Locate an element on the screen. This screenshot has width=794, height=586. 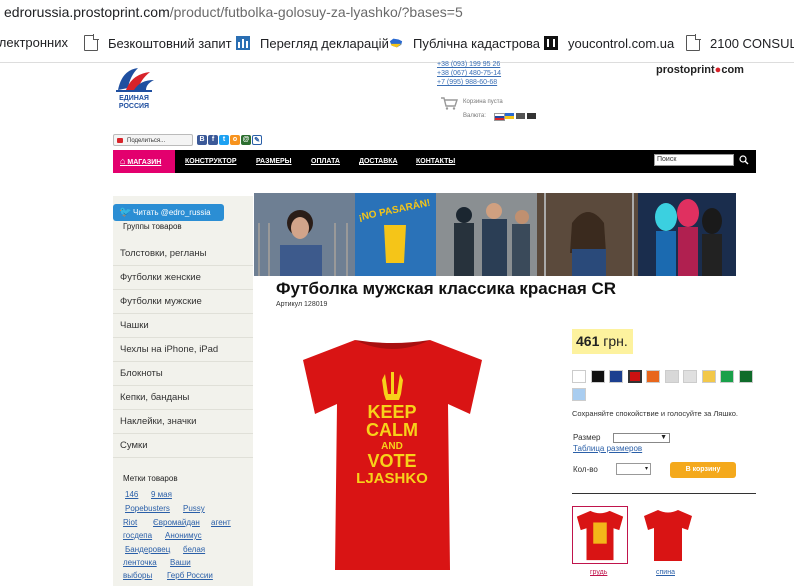
promo-banner: ¡NO PASARÁN! is located at coordinates (495, 234).